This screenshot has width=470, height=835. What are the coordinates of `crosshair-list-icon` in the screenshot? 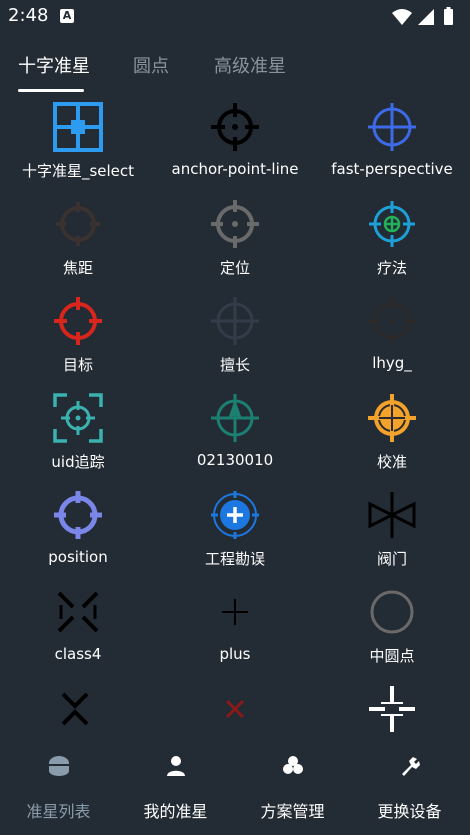 It's located at (59, 766).